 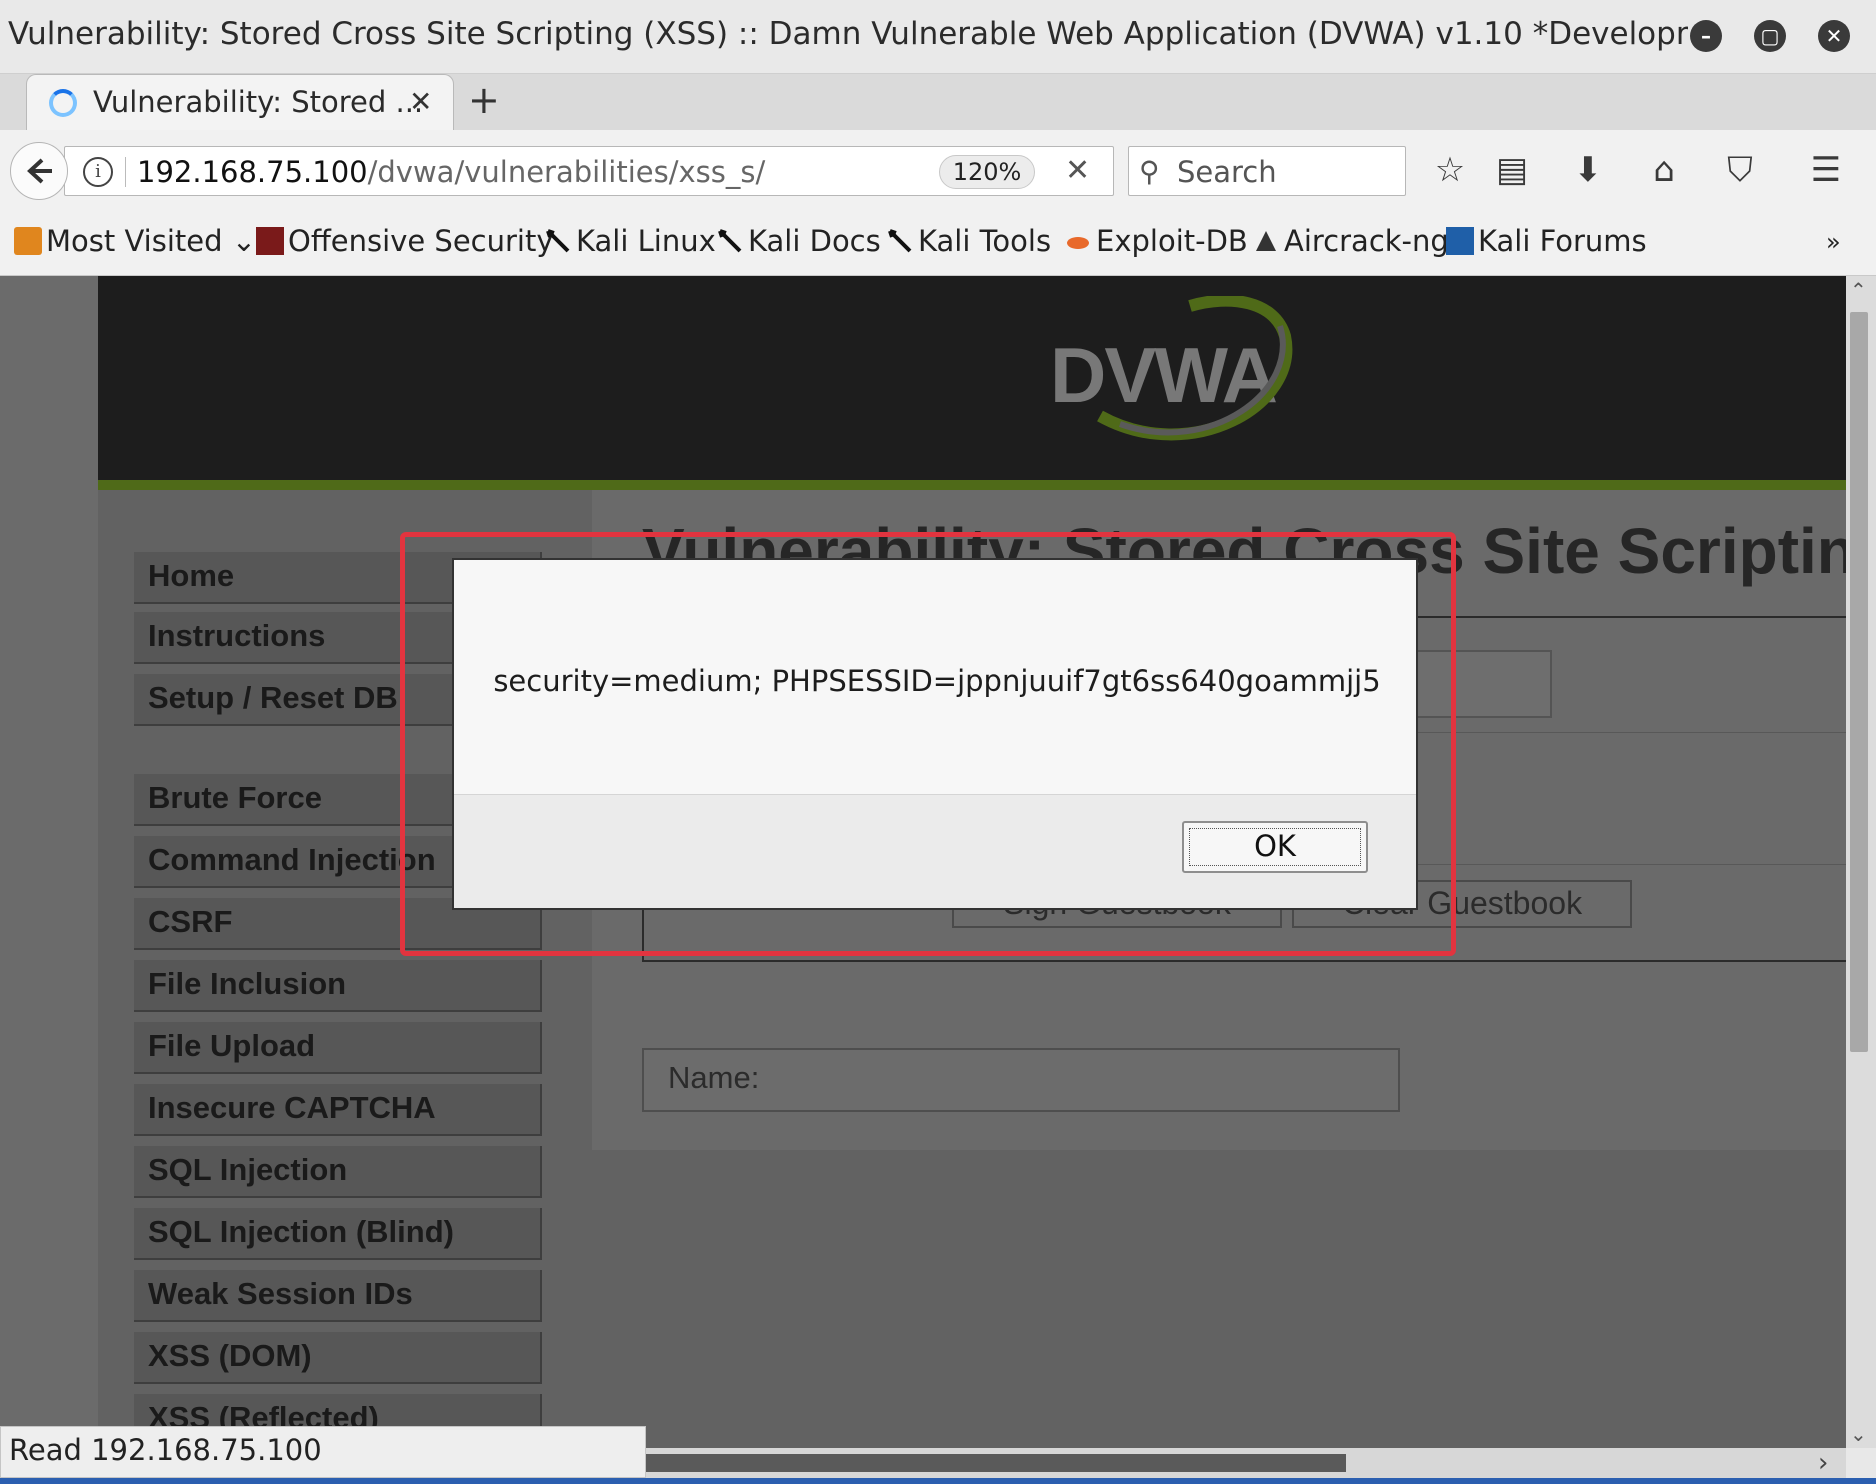 I want to click on menu-xss-dom: XSS (DOM), so click(x=338, y=1358).